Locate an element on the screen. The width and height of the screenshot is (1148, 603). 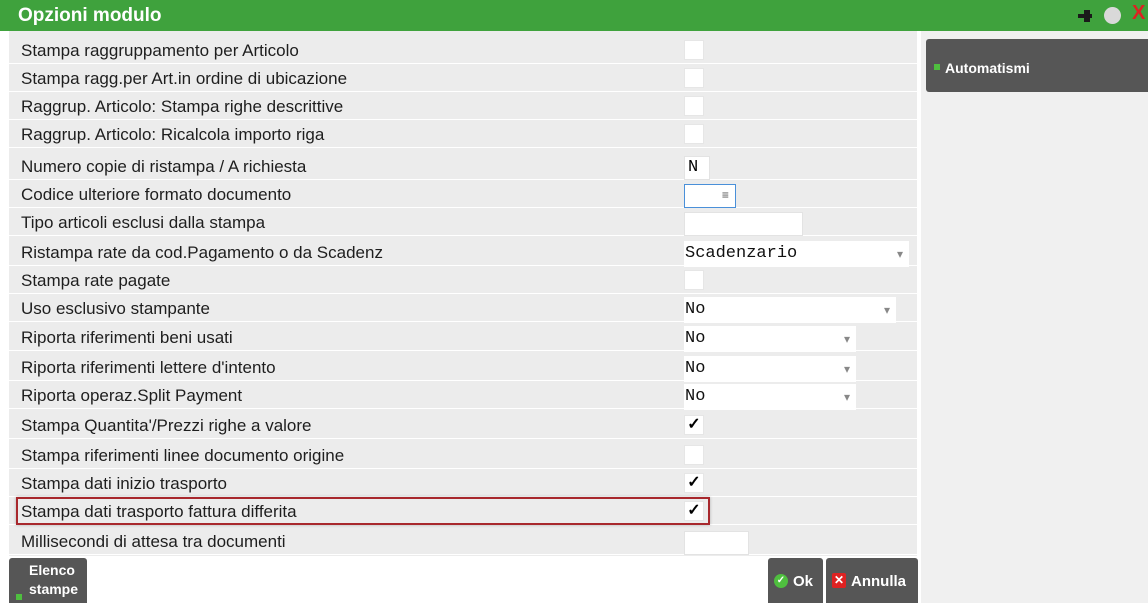
annulla-button: ✕ Annulla is located at coordinates (872, 580).